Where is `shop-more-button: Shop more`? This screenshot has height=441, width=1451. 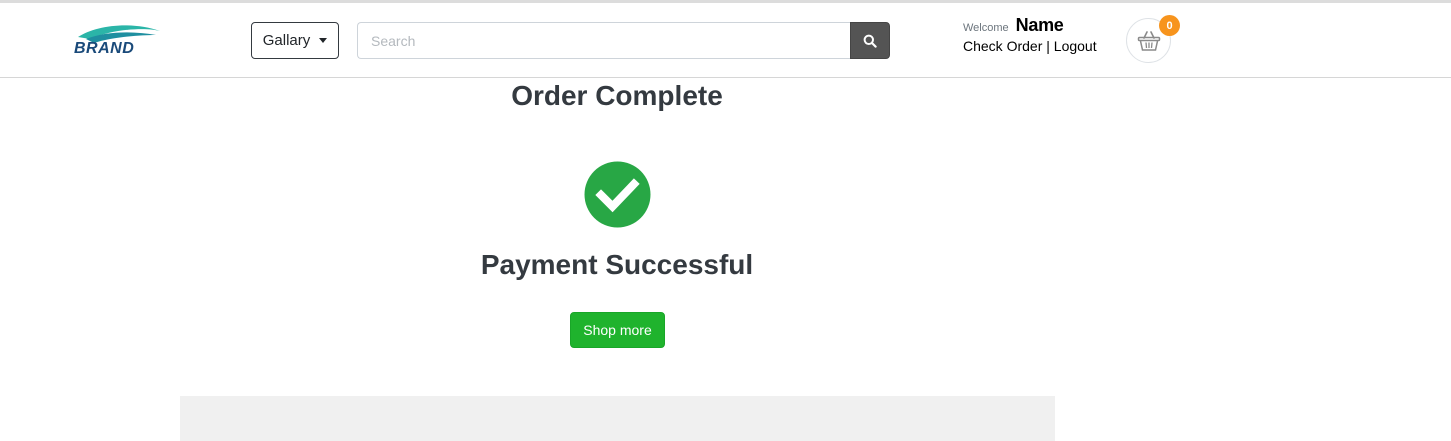 shop-more-button: Shop more is located at coordinates (617, 330).